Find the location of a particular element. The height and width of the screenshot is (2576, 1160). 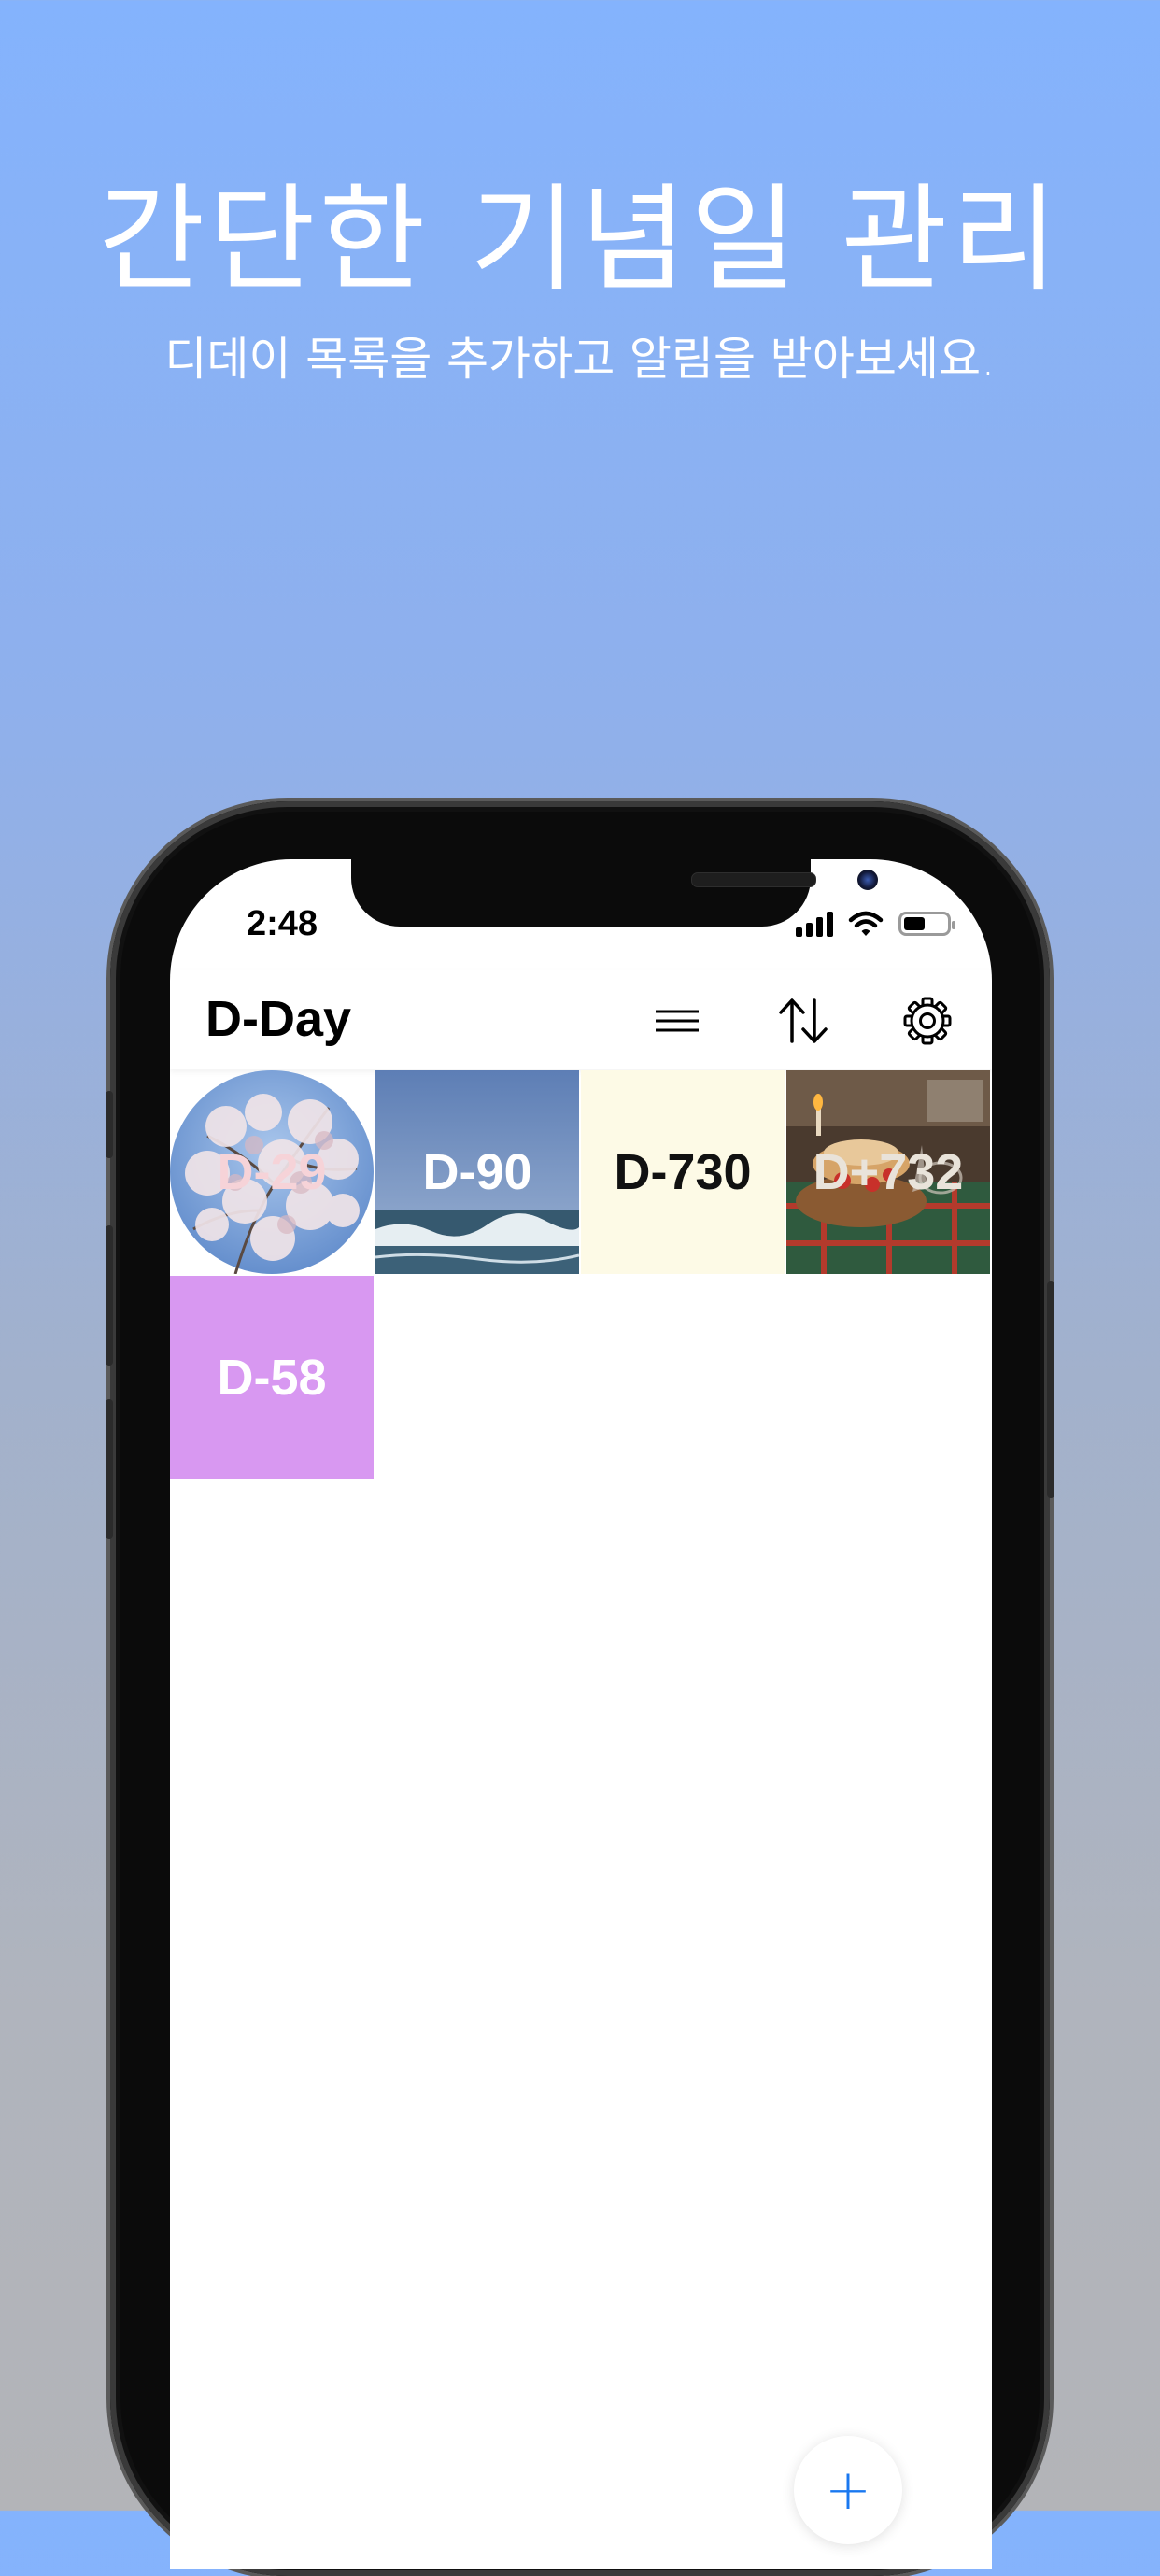

phone-volume-up is located at coordinates (110, 1295).